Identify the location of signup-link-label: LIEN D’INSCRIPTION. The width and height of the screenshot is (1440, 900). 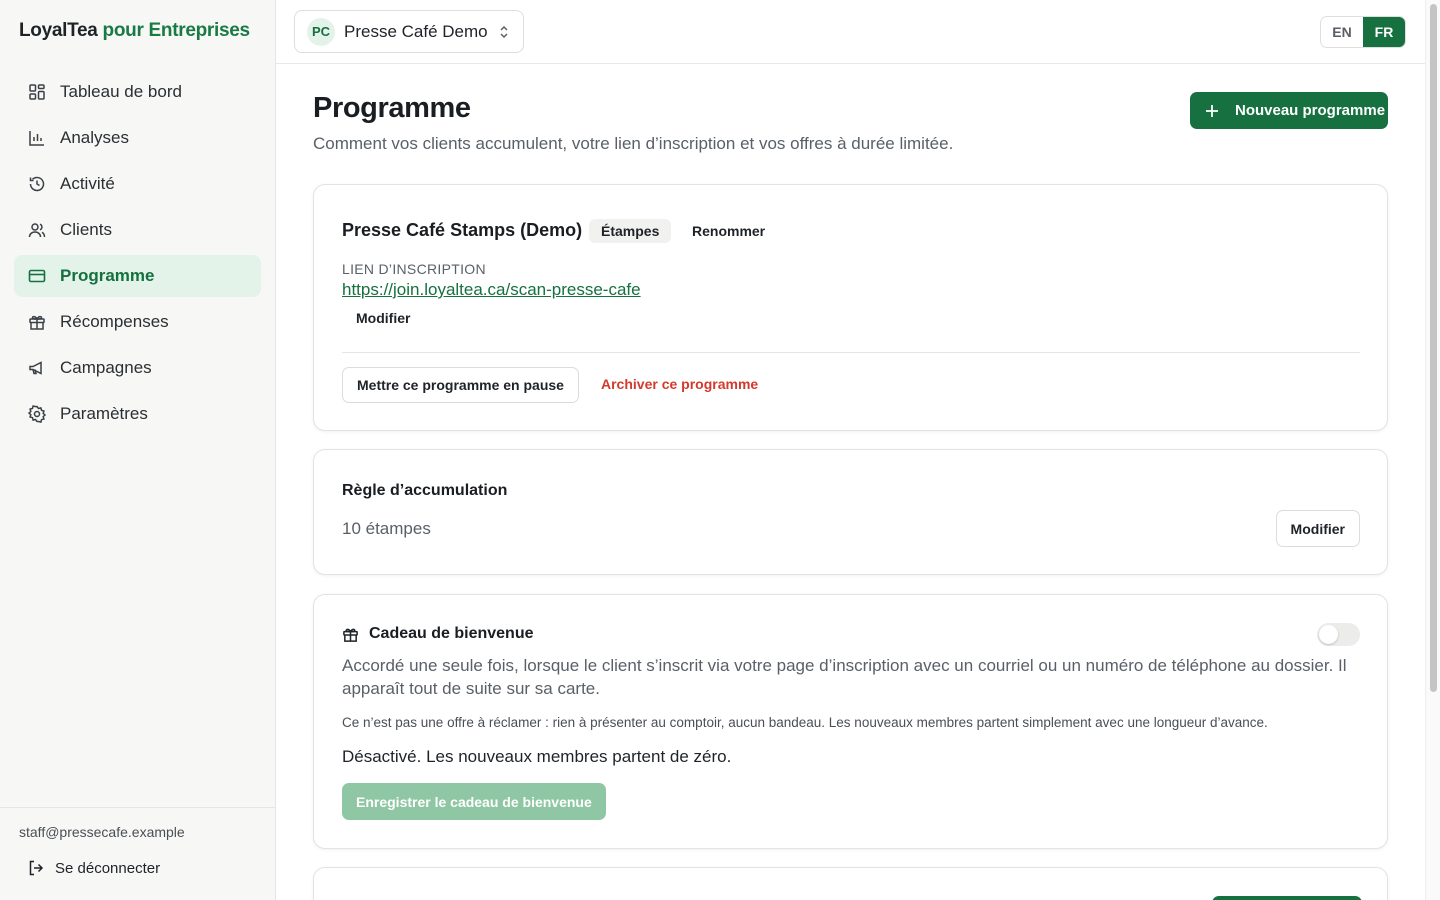
(414, 269).